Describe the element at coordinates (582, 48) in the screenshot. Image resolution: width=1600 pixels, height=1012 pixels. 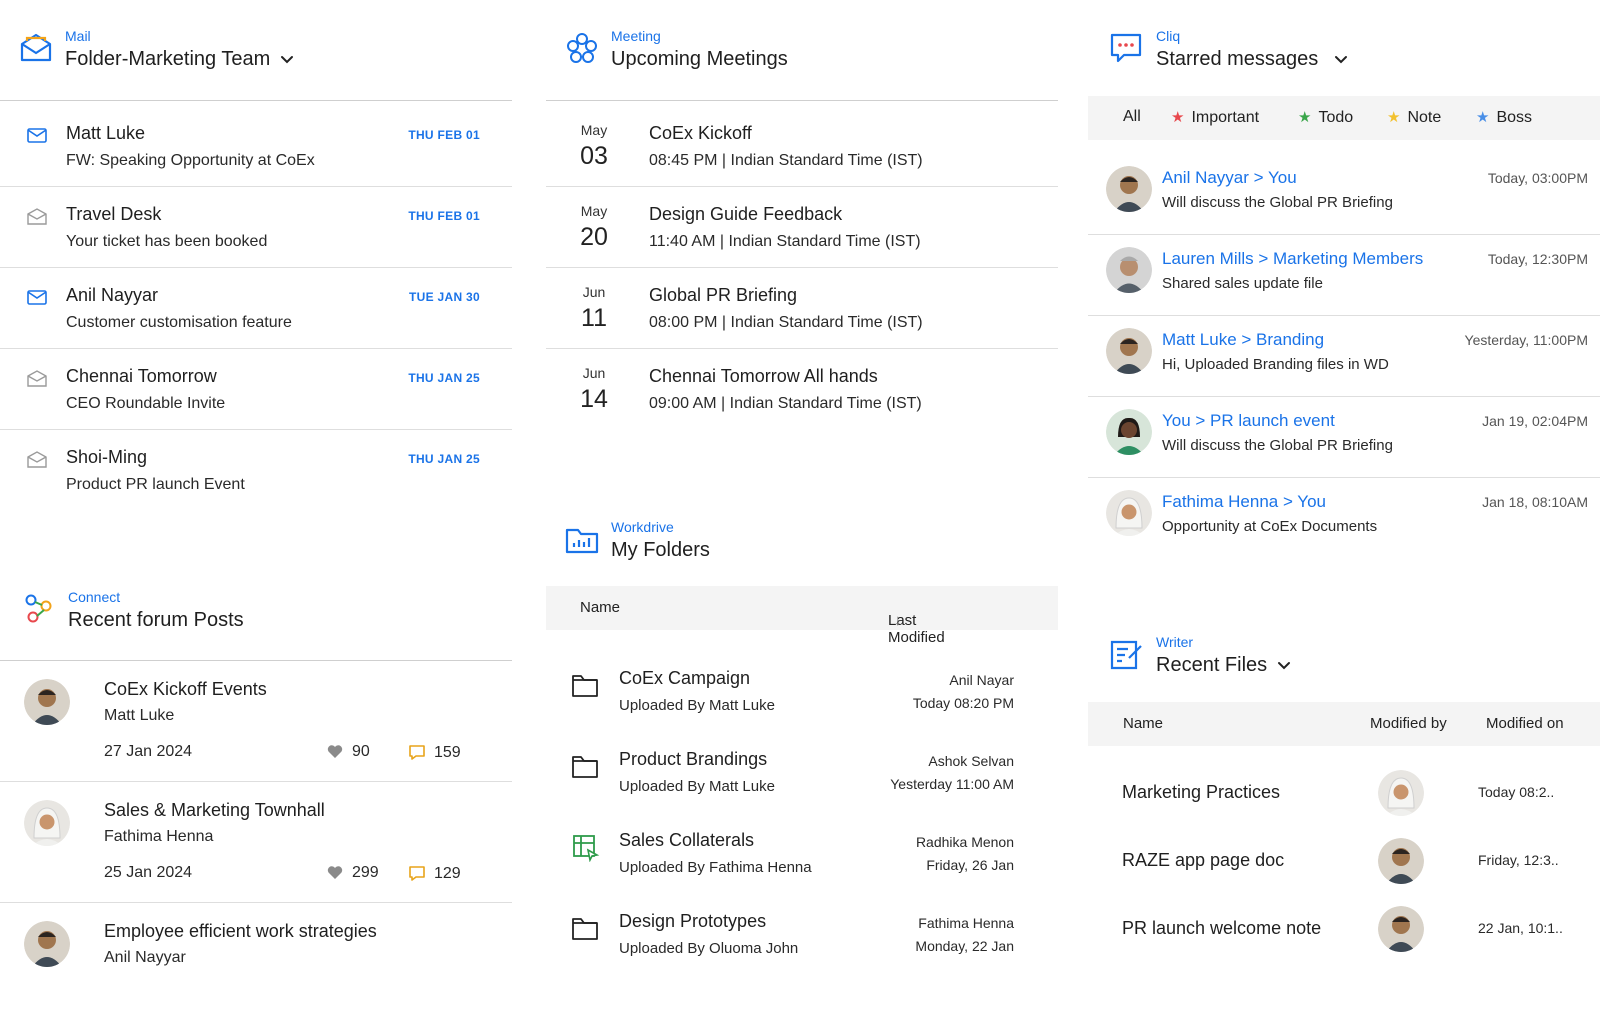
I see `meeting-app-icon` at that location.